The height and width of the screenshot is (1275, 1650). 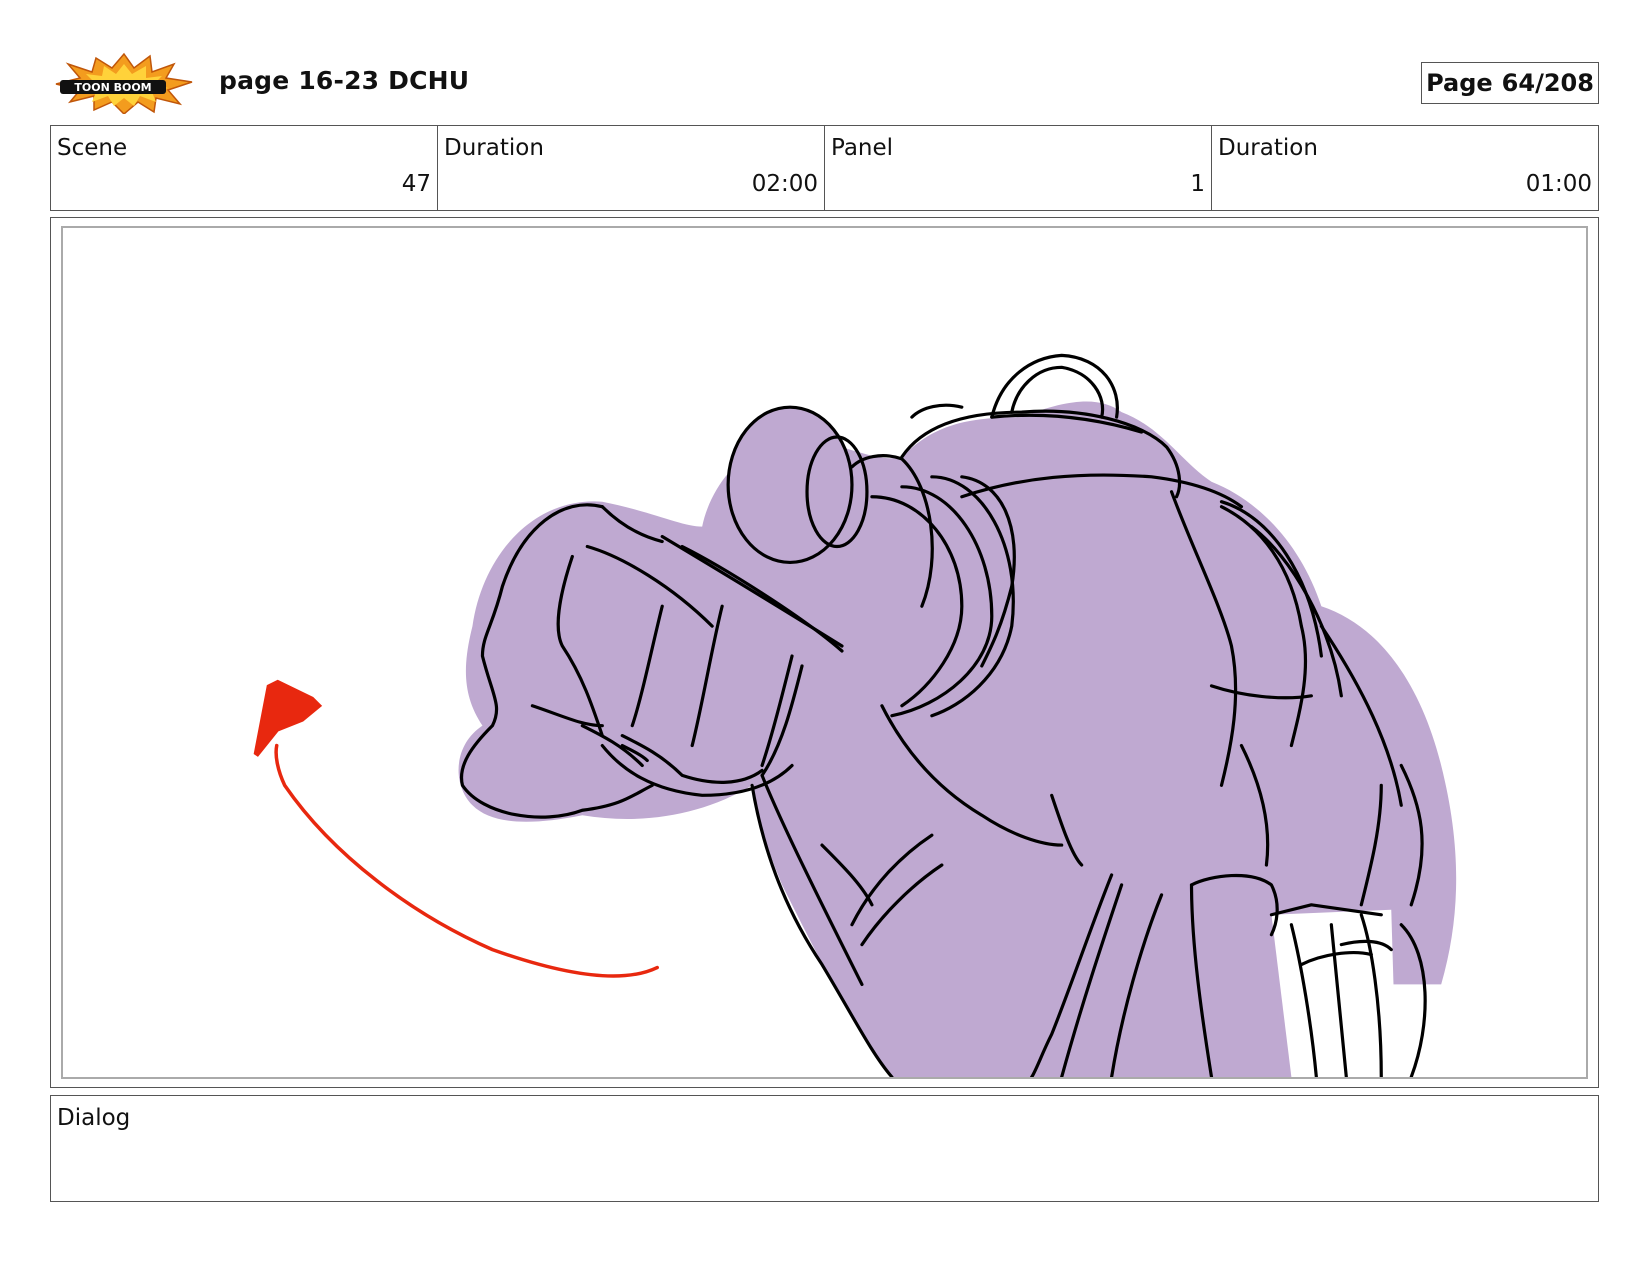 What do you see at coordinates (344, 80) in the screenshot?
I see `document-title: page 16-23 DCHU` at bounding box center [344, 80].